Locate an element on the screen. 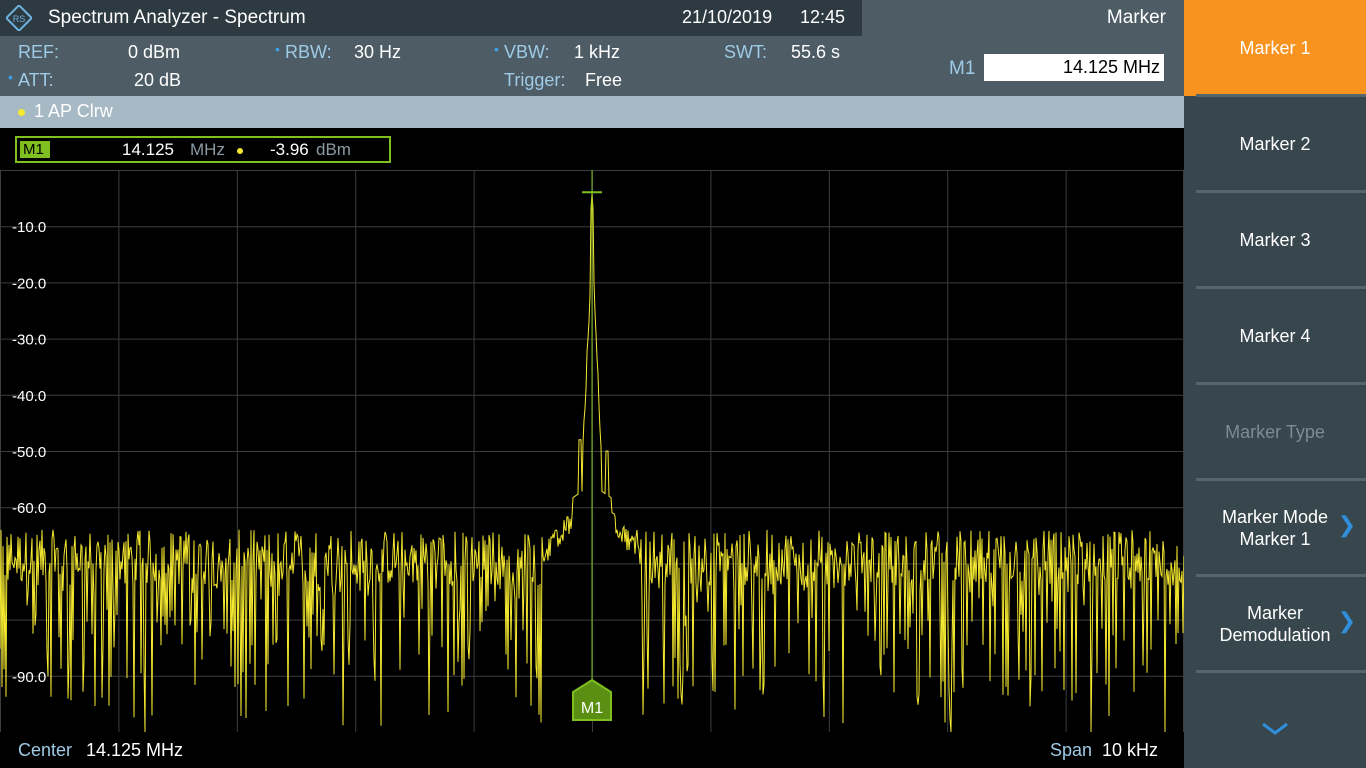 This screenshot has height=768, width=1366. marker-tag: M1 is located at coordinates (35, 149).